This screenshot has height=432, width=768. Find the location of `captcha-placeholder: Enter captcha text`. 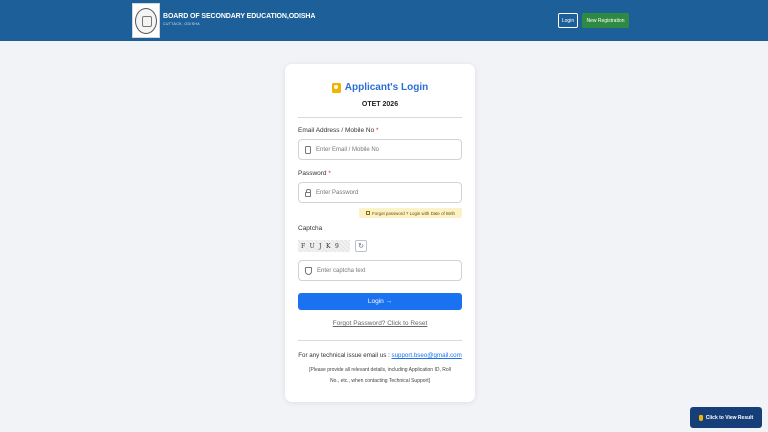

captcha-placeholder: Enter captcha text is located at coordinates (341, 270).